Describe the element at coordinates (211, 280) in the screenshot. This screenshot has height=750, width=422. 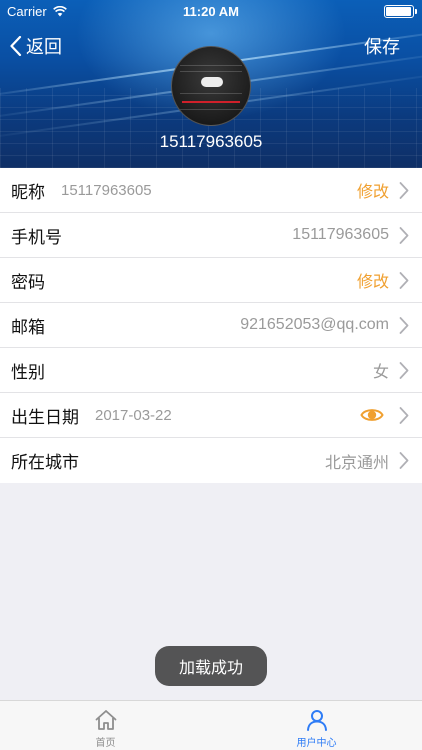
I see `row-password: 密码 修改` at that location.